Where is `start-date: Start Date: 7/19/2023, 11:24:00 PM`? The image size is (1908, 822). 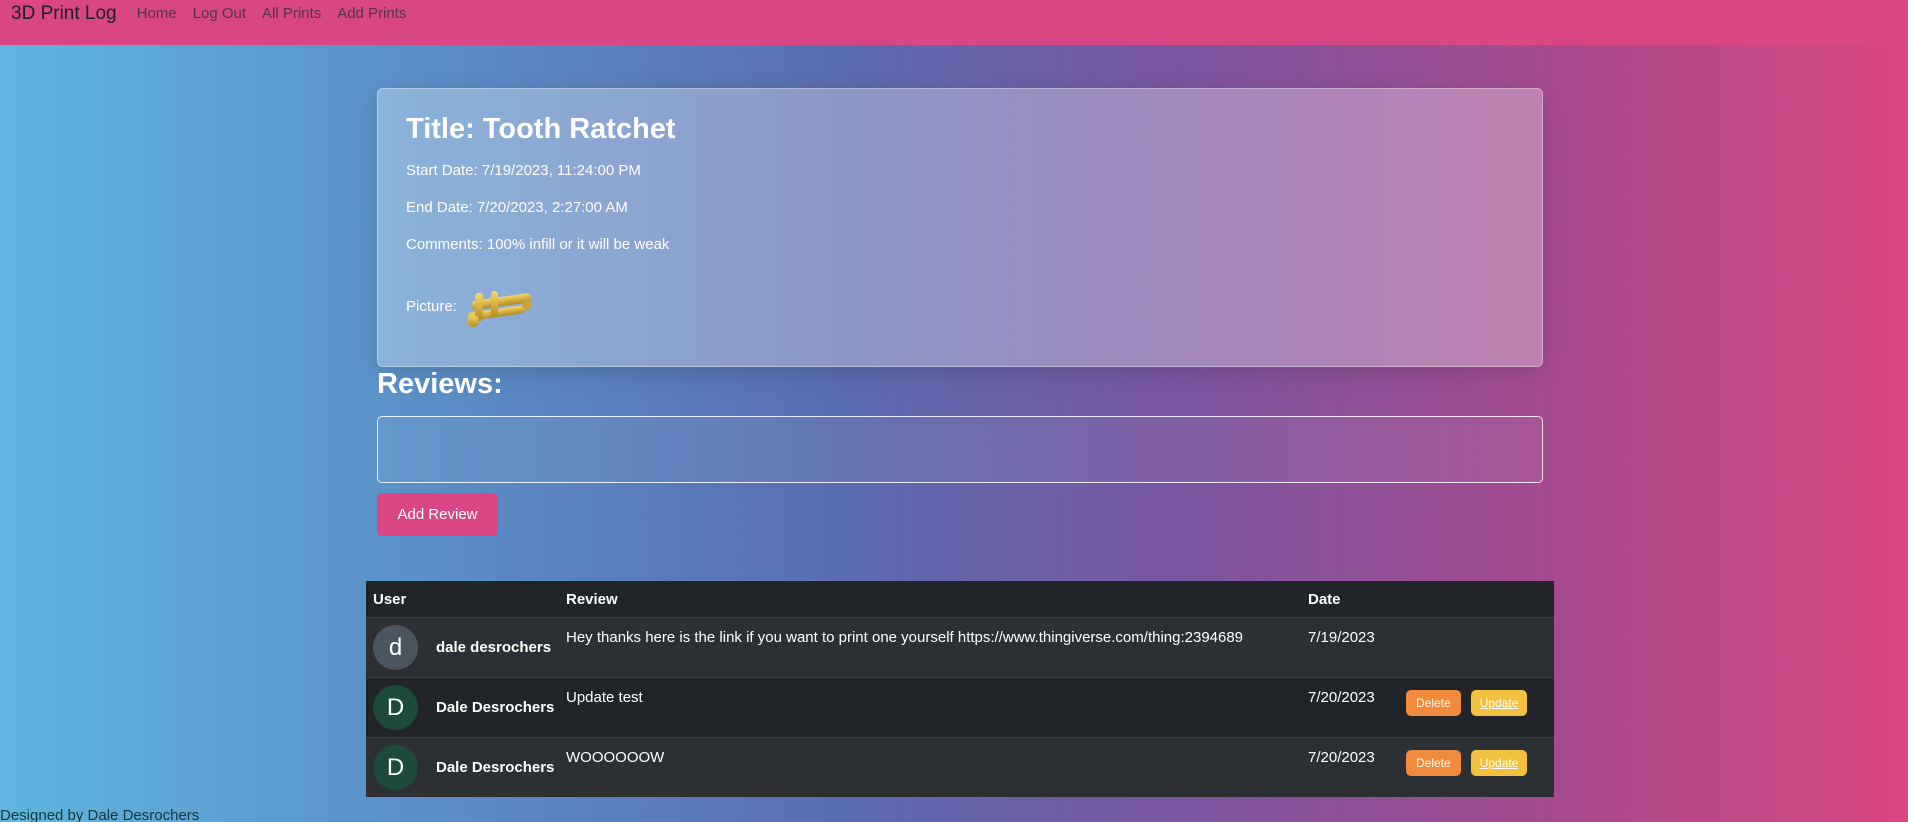
start-date: Start Date: 7/19/2023, 11:24:00 PM is located at coordinates (523, 170).